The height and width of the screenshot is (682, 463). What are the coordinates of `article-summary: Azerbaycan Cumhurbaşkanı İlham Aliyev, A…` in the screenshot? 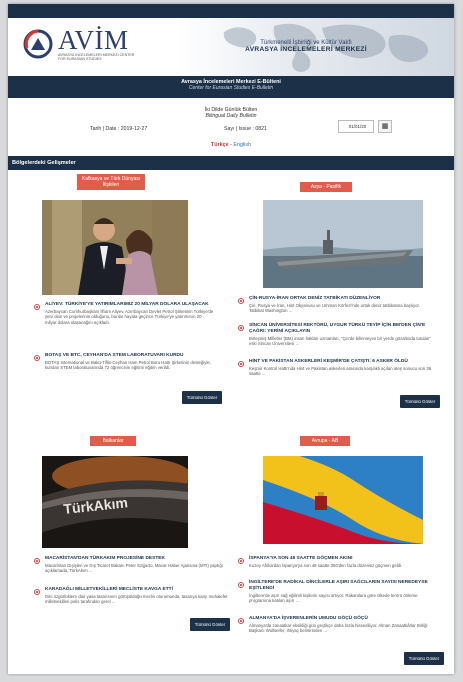 It's located at (129, 316).